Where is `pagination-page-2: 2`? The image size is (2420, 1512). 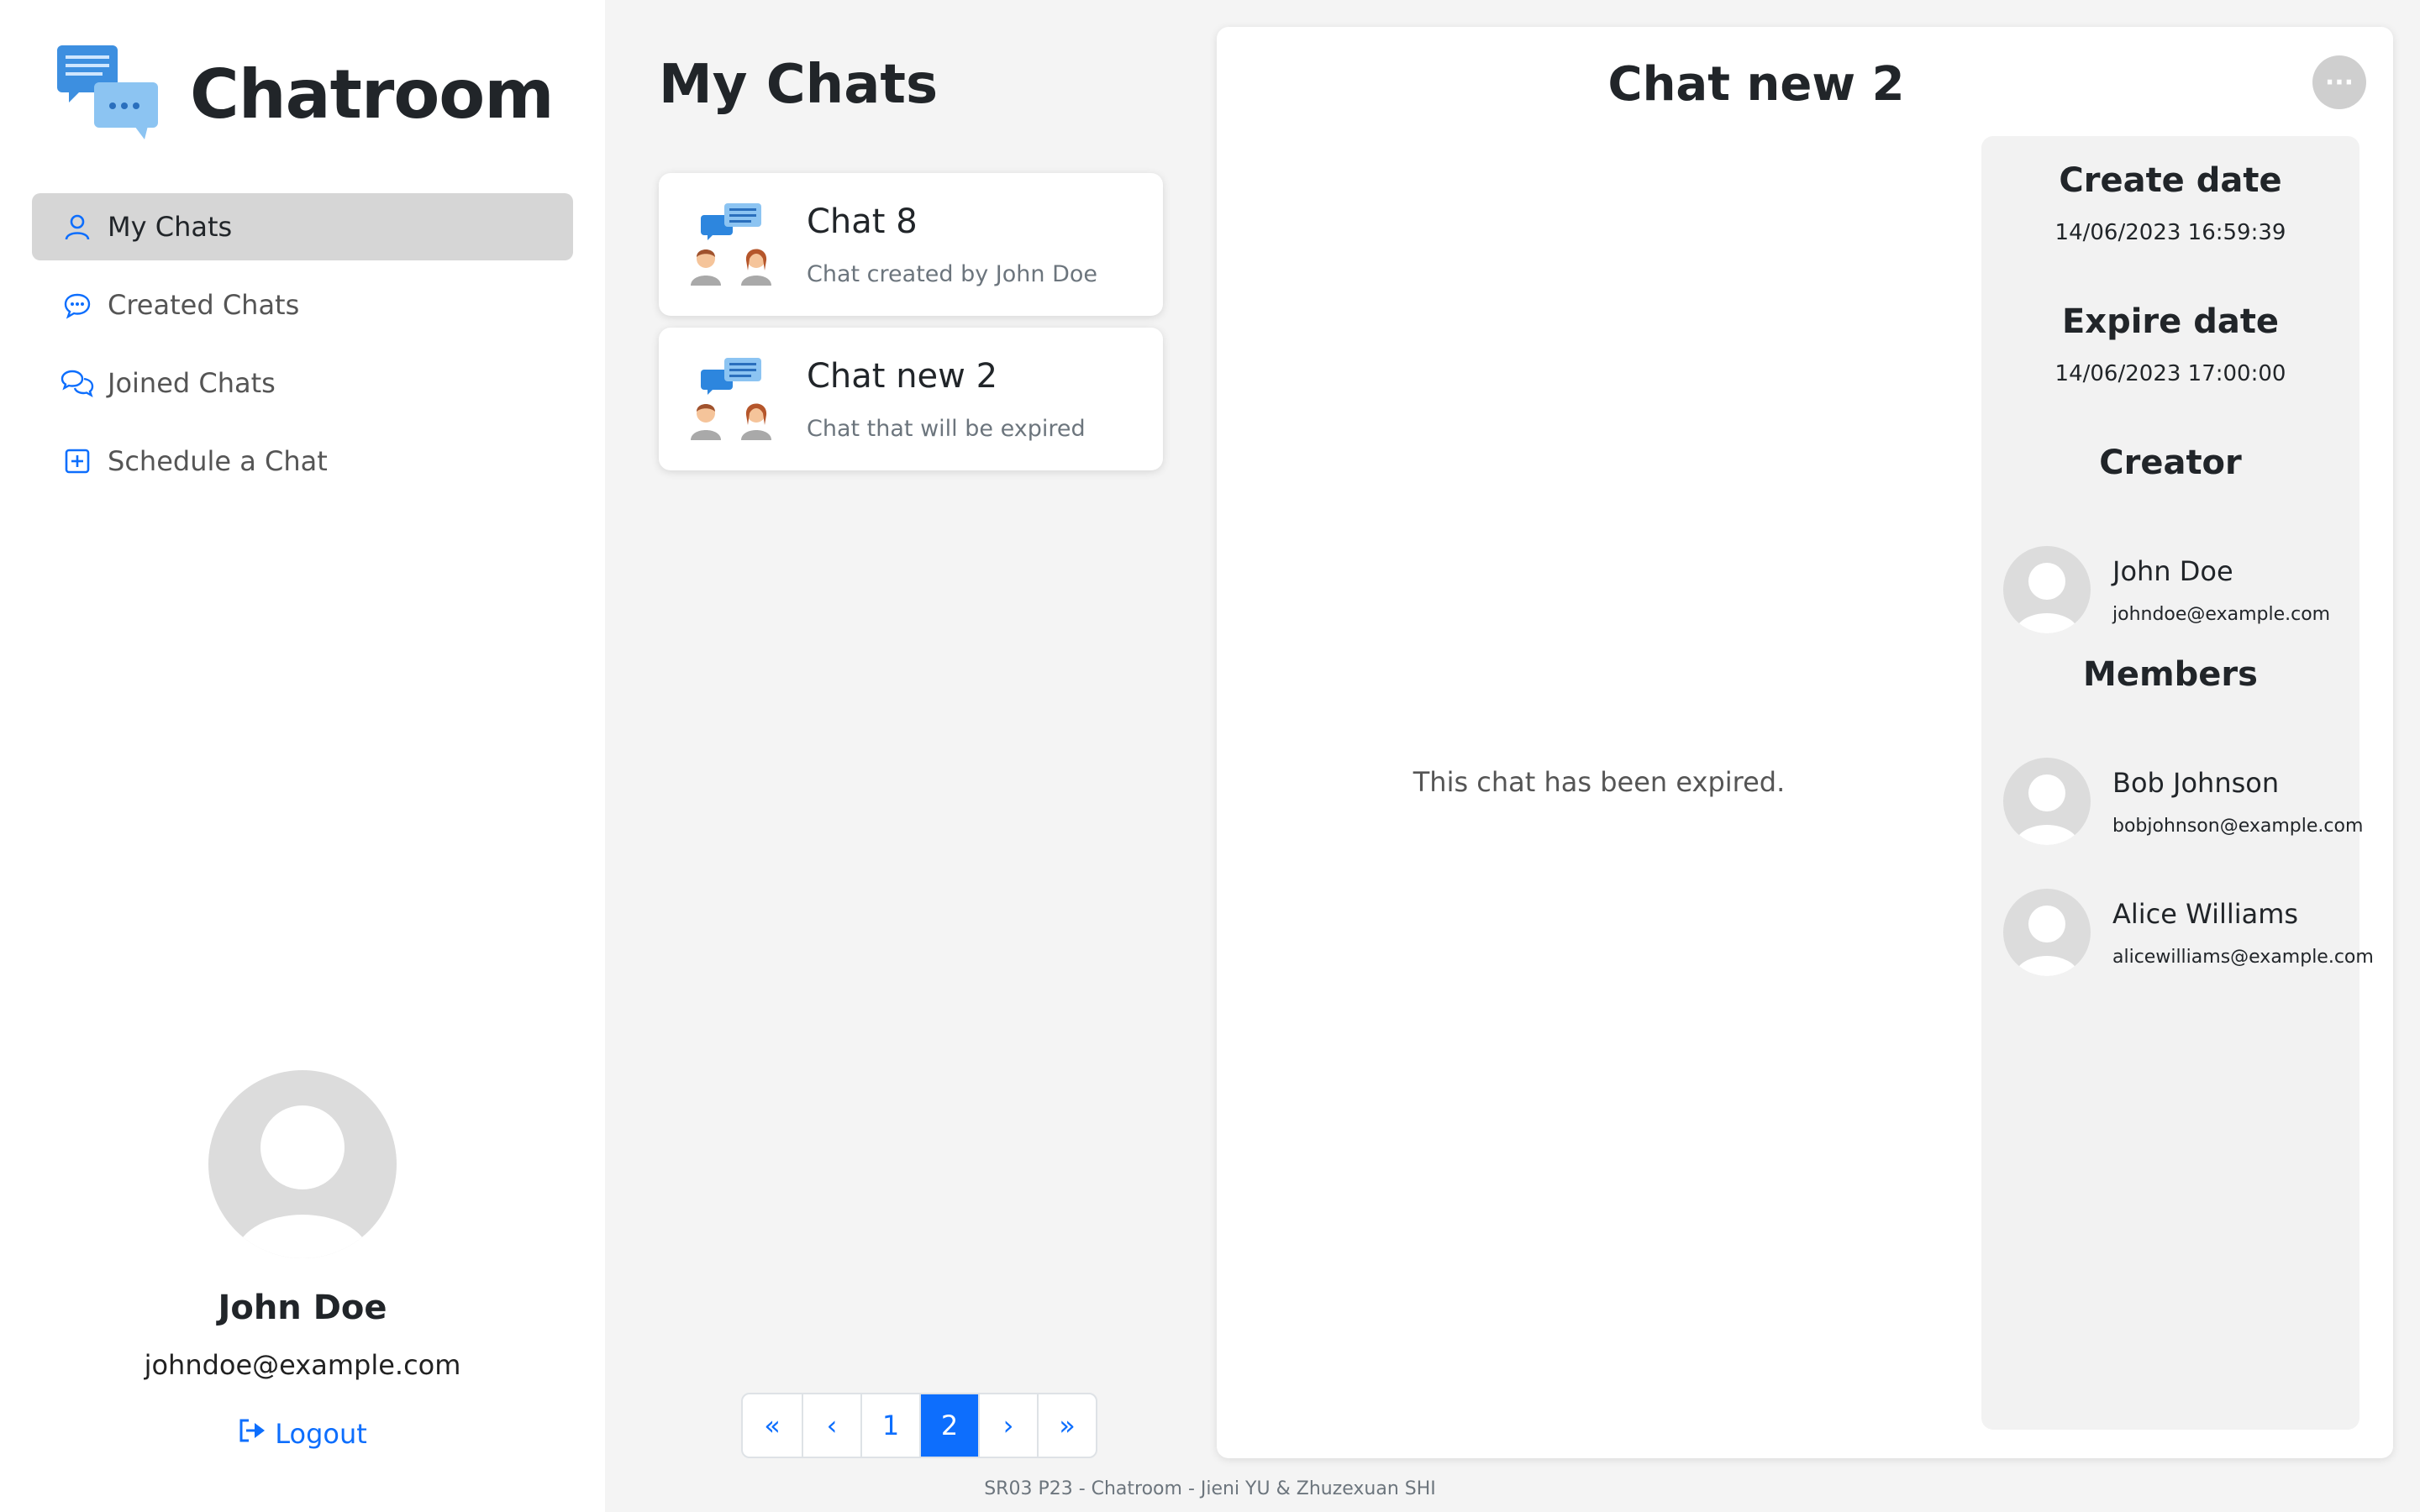
pagination-page-2: 2 is located at coordinates (948, 1425).